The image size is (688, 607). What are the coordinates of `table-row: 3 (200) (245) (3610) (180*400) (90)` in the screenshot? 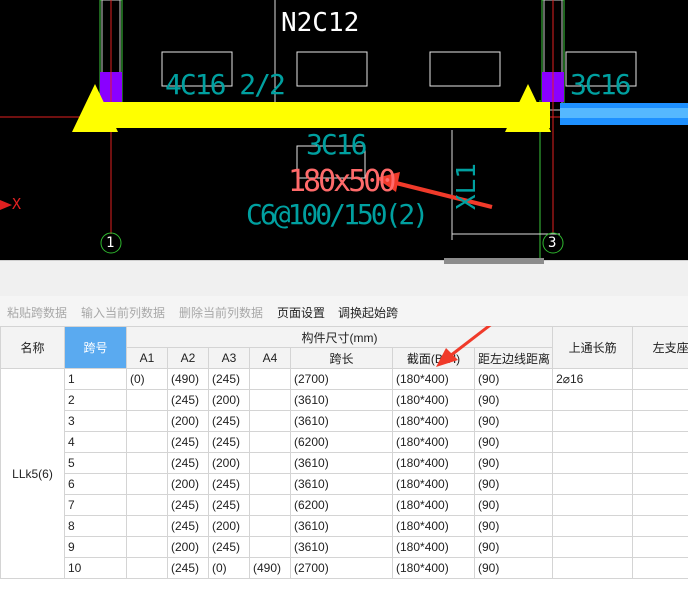 It's located at (344, 421).